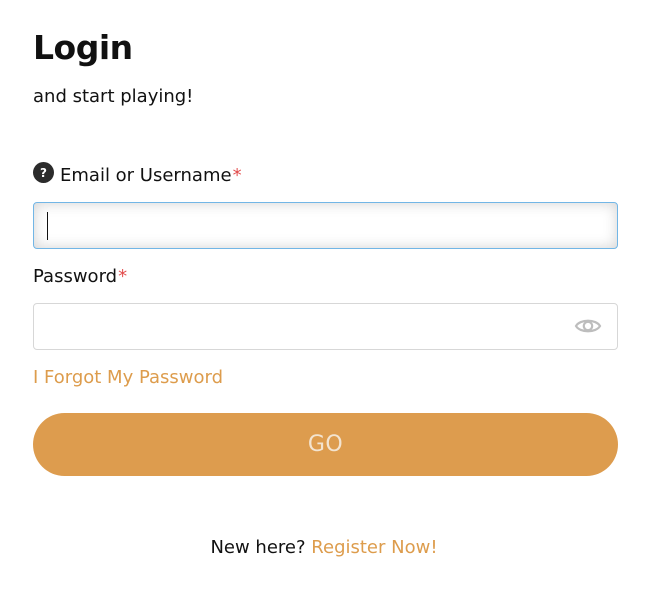 Image resolution: width=648 pixels, height=612 pixels. What do you see at coordinates (47, 226) in the screenshot?
I see `text-cursor` at bounding box center [47, 226].